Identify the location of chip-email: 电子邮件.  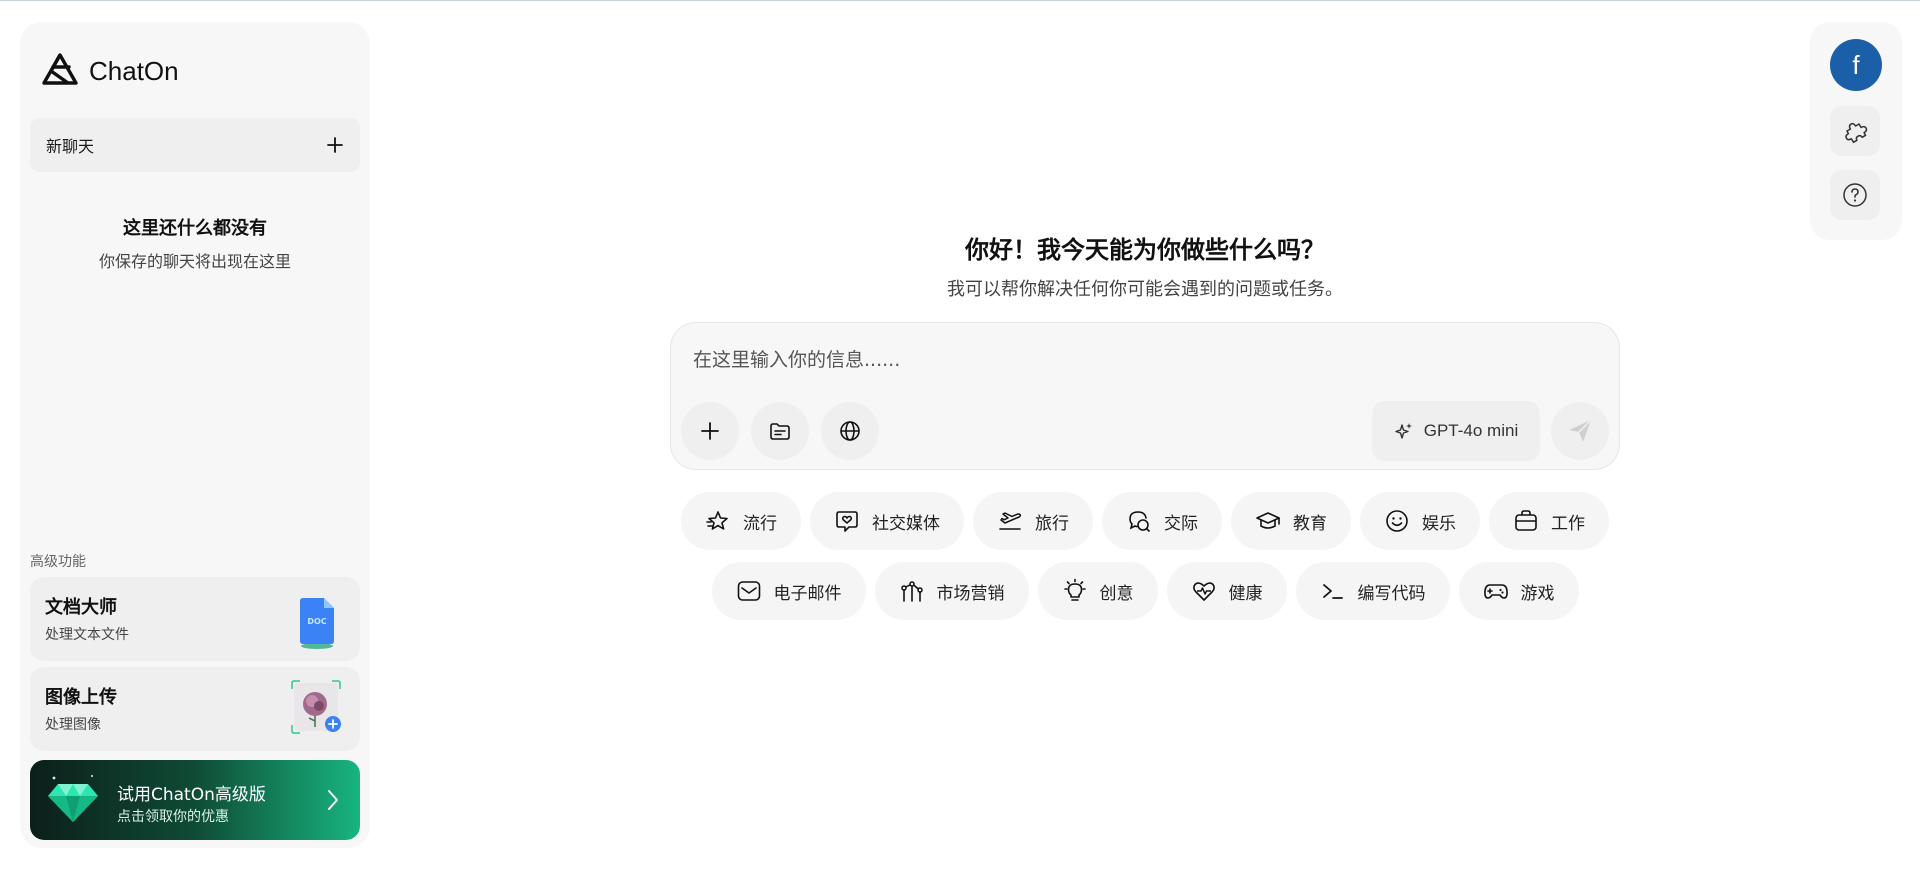
(788, 591).